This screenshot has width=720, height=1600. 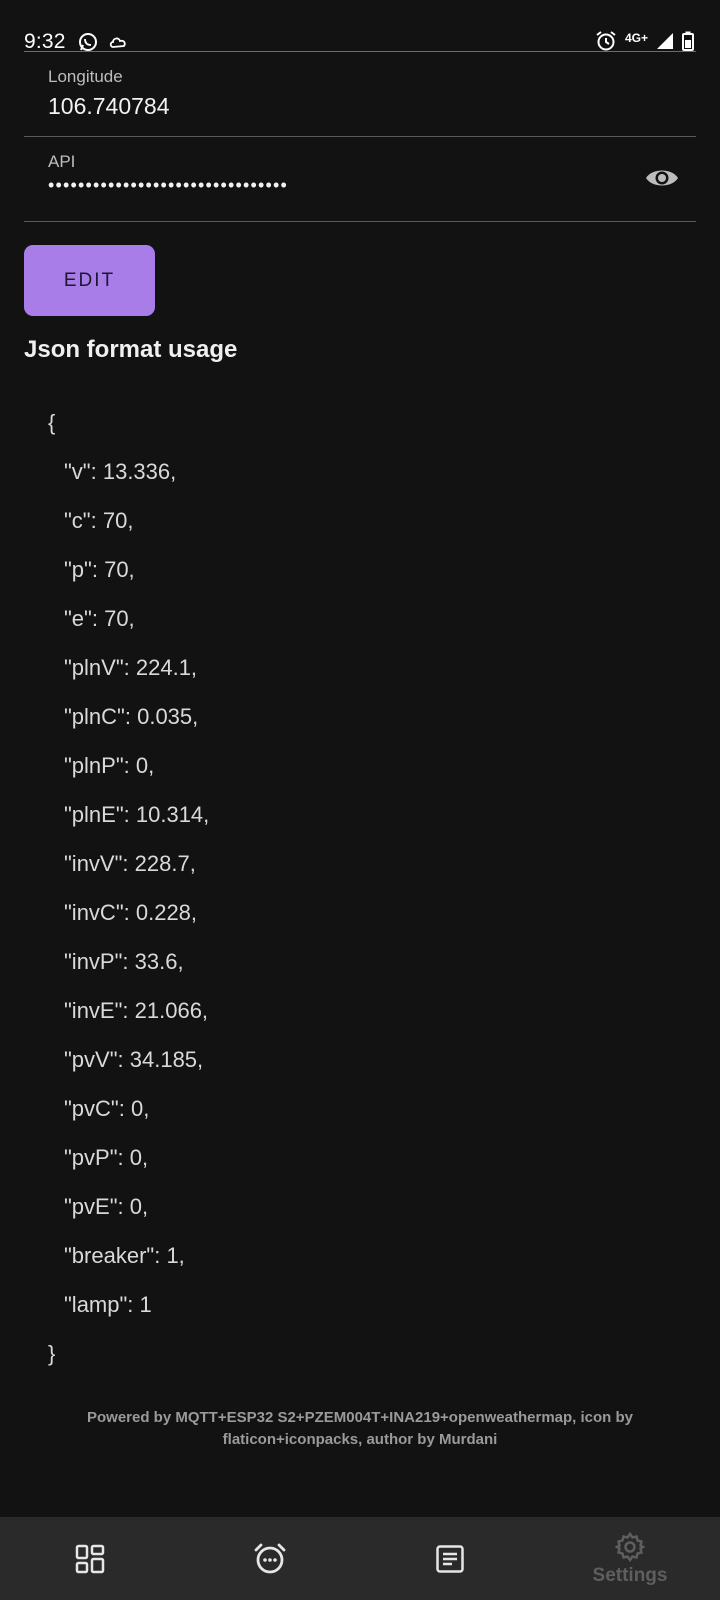 What do you see at coordinates (131, 912) in the screenshot?
I see `json-line: "invC": 0.228,` at bounding box center [131, 912].